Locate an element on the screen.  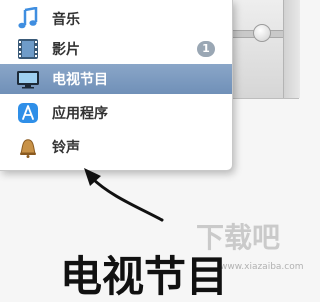
watermark-url: www.xiazaiba.com is located at coordinates (262, 267).